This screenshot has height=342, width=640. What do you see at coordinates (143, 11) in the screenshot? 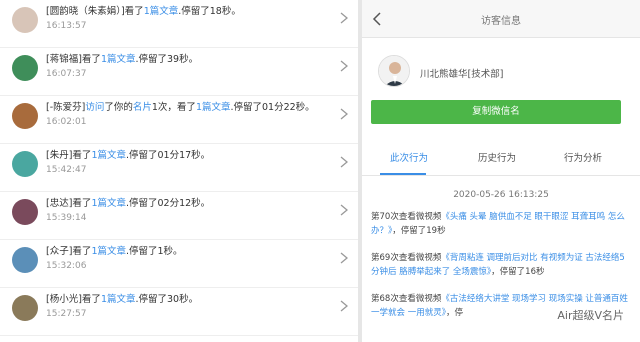
I see `activity-text: [圆韵晓（朱素娟）]看了1篇文章.停留了18秒。` at bounding box center [143, 11].